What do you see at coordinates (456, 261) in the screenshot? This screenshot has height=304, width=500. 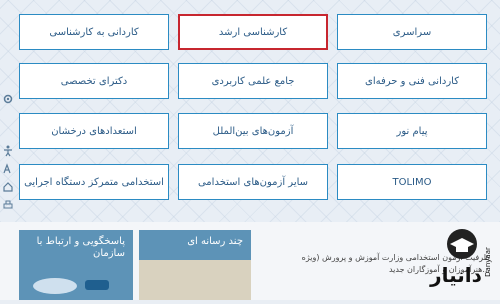 I see `danyaar-logo: دانیار Danyaar` at bounding box center [456, 261].